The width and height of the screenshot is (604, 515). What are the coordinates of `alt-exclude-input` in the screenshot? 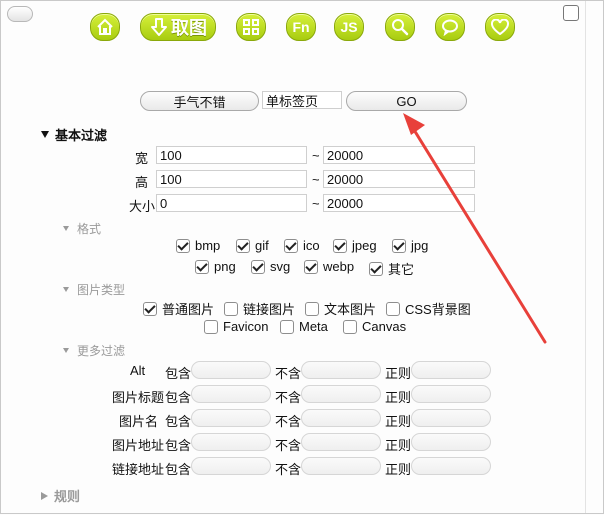 It's located at (341, 370).